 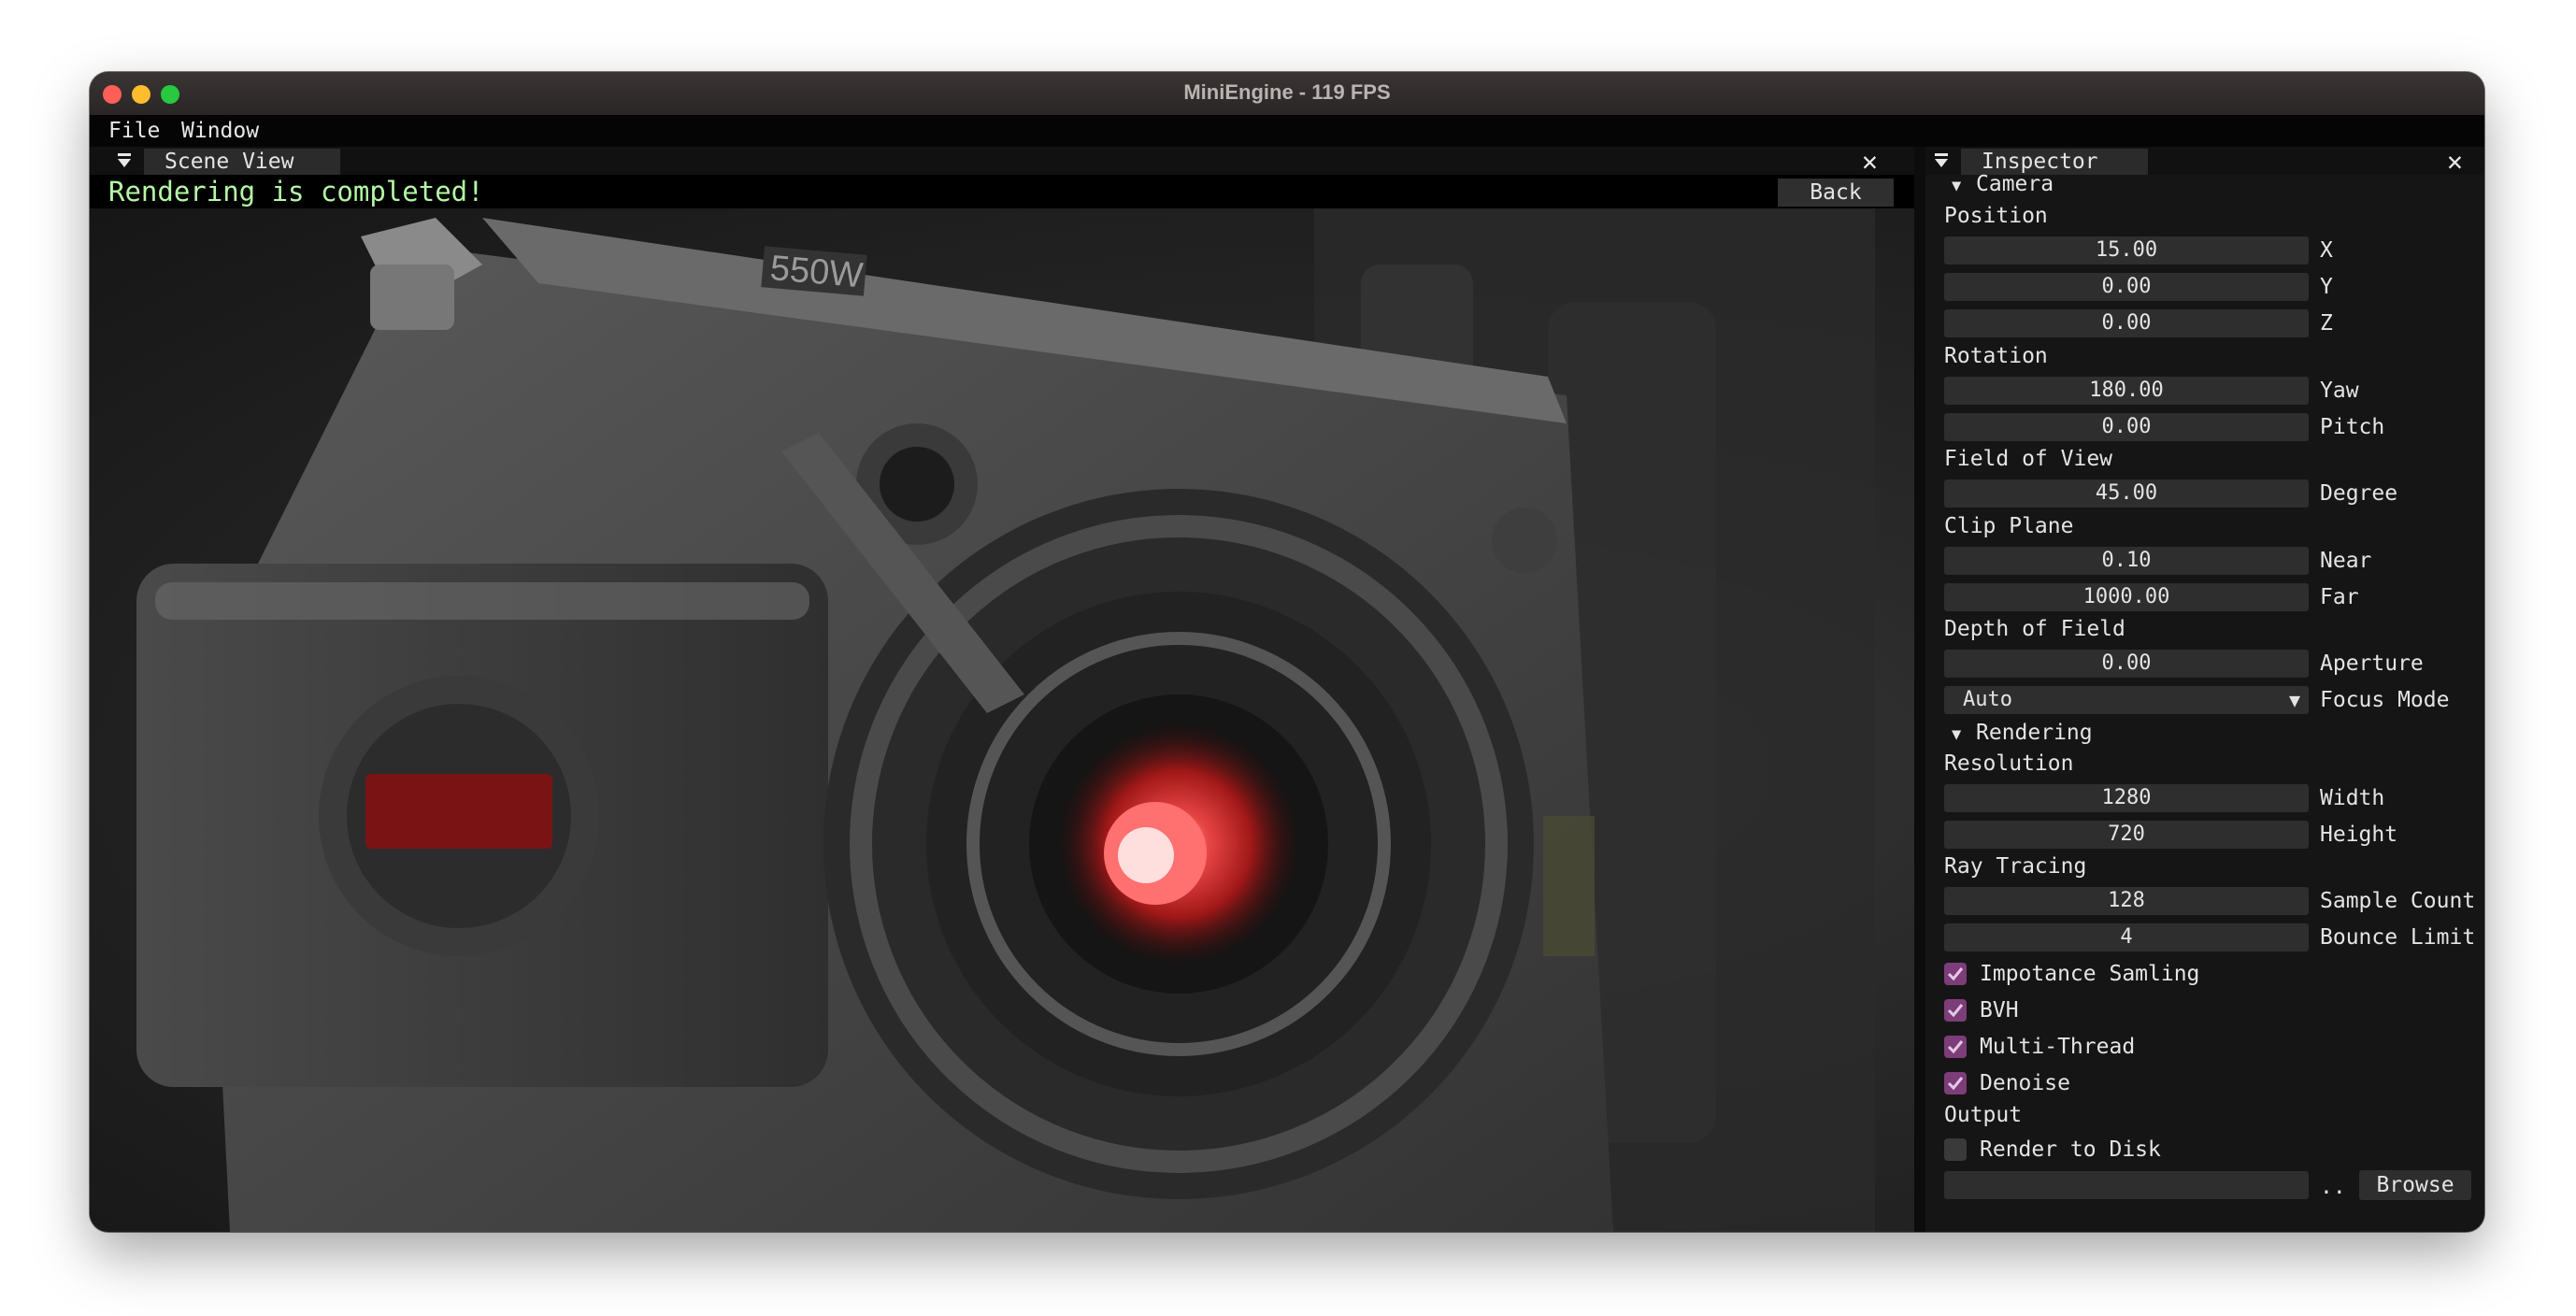 What do you see at coordinates (1996, 216) in the screenshot?
I see `position-label: Position` at bounding box center [1996, 216].